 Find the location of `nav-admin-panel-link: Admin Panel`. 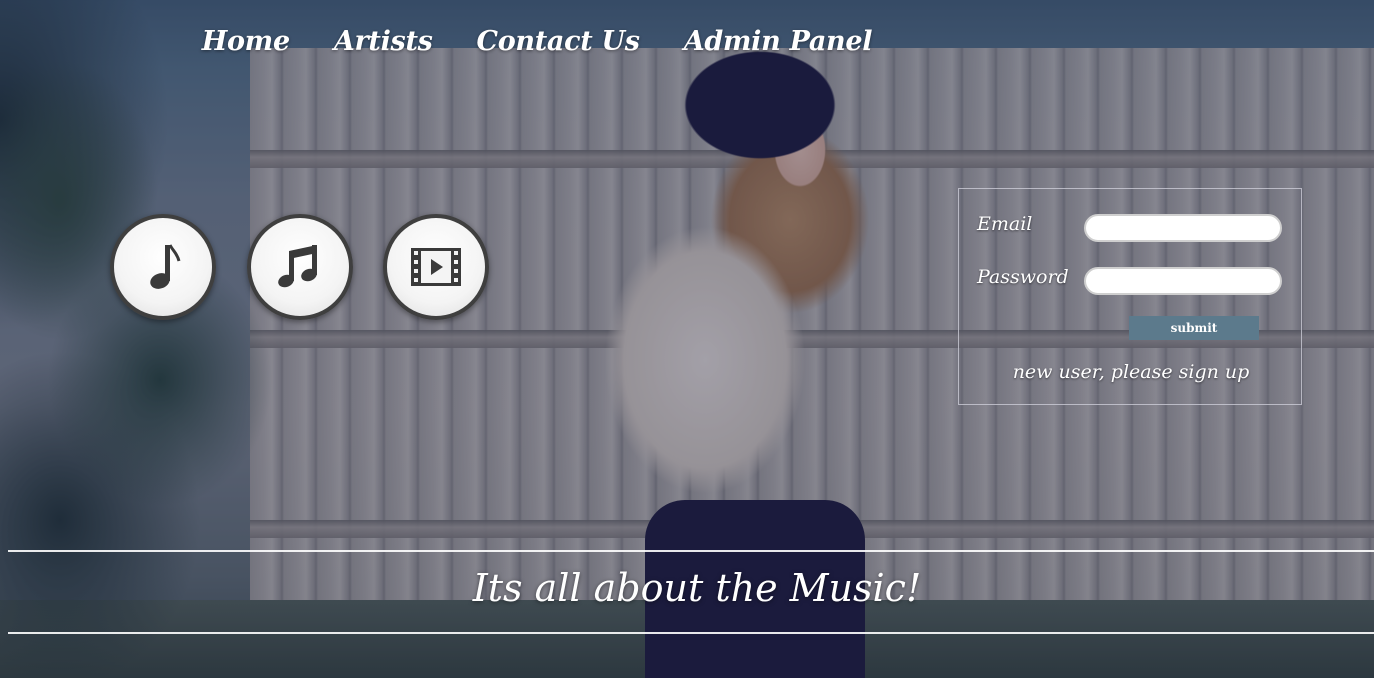

nav-admin-panel-link: Admin Panel is located at coordinates (778, 41).